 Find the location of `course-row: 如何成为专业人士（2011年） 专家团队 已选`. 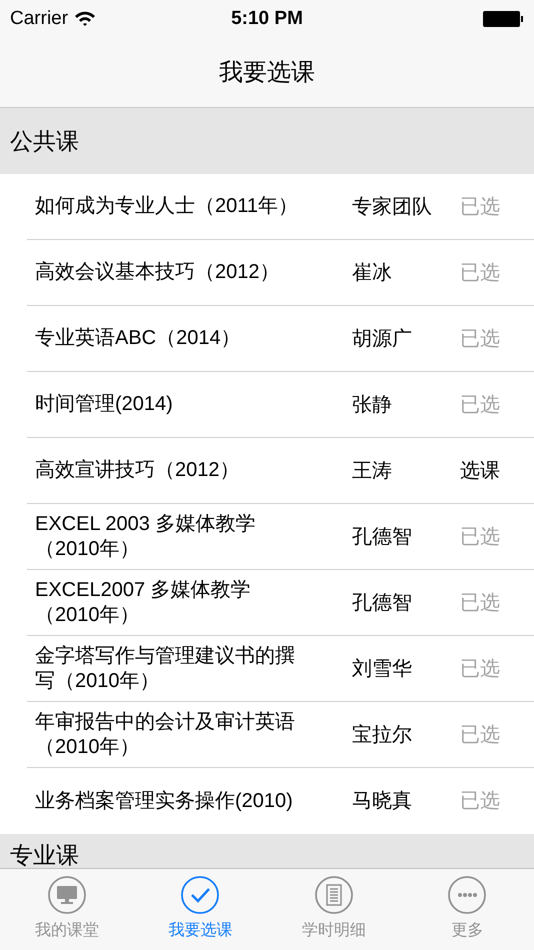

course-row: 如何成为专业人士（2011年） 专家团队 已选 is located at coordinates (280, 207).